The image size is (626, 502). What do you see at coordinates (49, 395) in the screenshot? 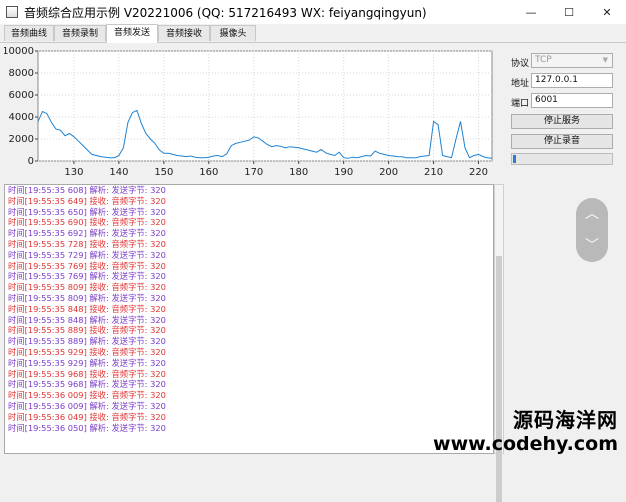
I see `log-timestamp: 时间[19:55:36 009]` at bounding box center [49, 395].